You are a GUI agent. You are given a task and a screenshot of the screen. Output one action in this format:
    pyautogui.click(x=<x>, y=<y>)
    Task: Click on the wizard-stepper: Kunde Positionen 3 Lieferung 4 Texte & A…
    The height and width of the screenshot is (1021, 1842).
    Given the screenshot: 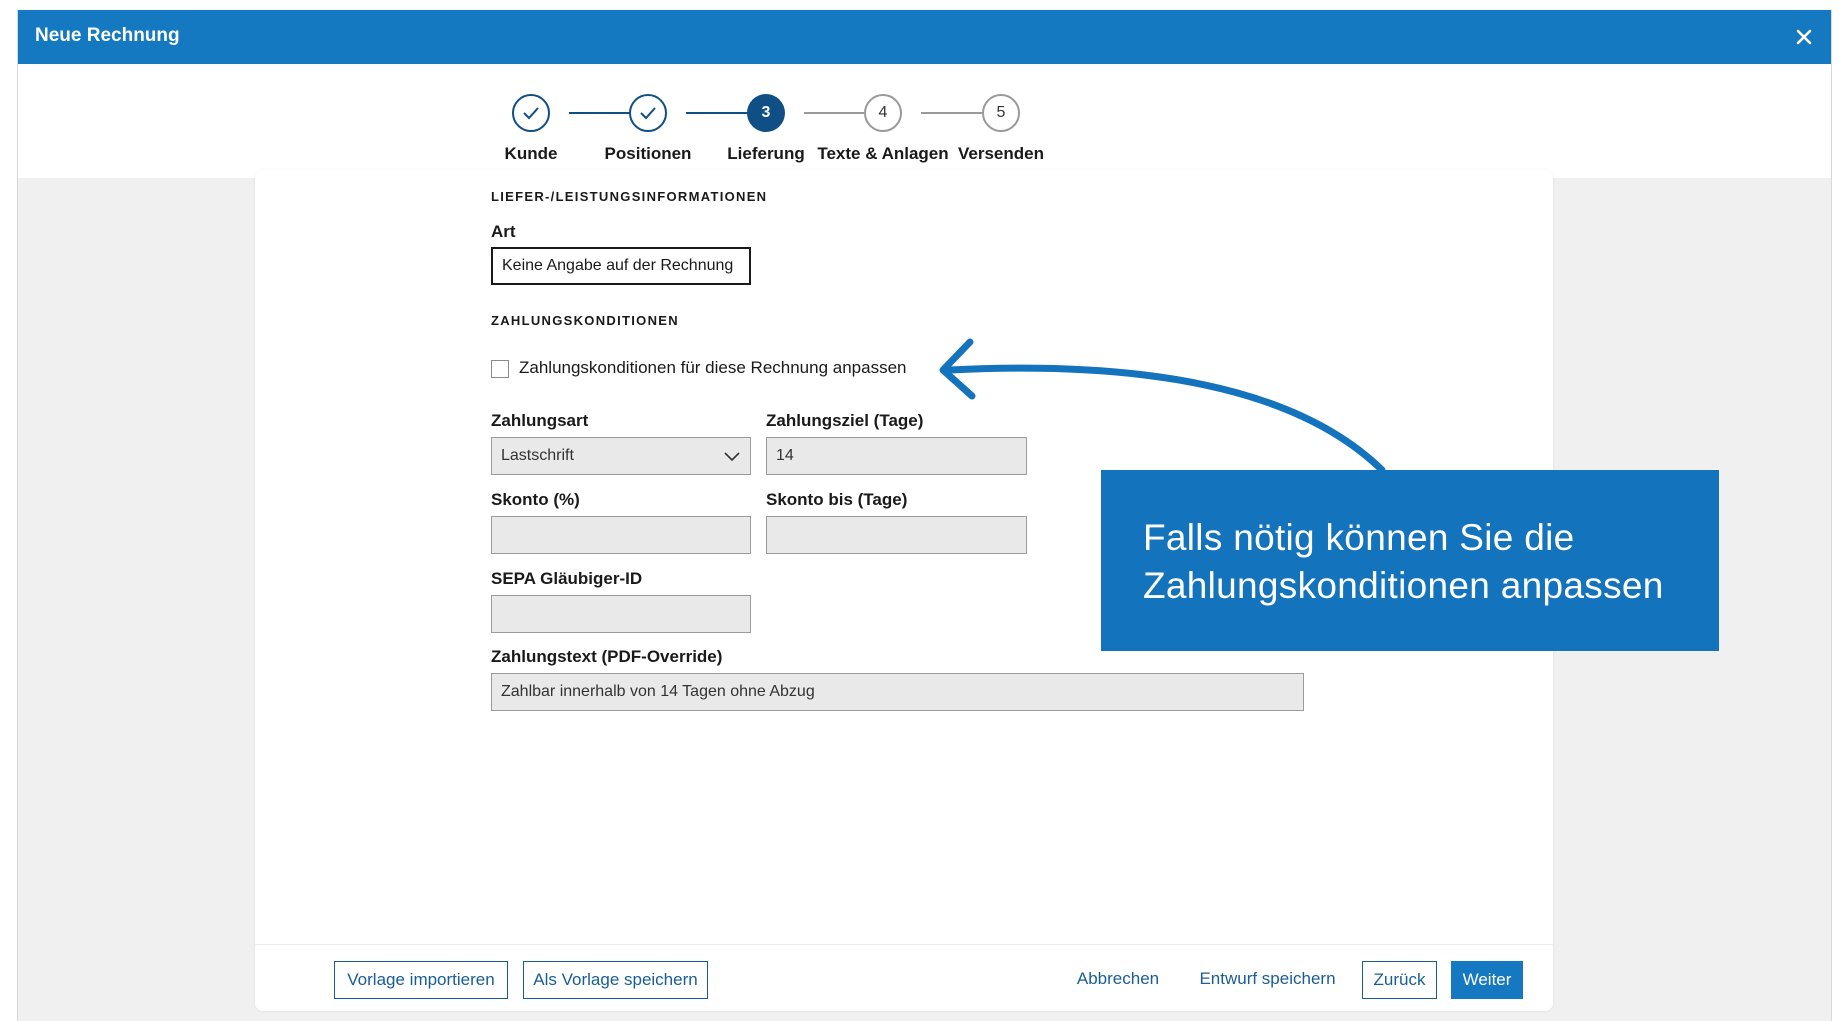 What is the action you would take?
    pyautogui.click(x=924, y=121)
    